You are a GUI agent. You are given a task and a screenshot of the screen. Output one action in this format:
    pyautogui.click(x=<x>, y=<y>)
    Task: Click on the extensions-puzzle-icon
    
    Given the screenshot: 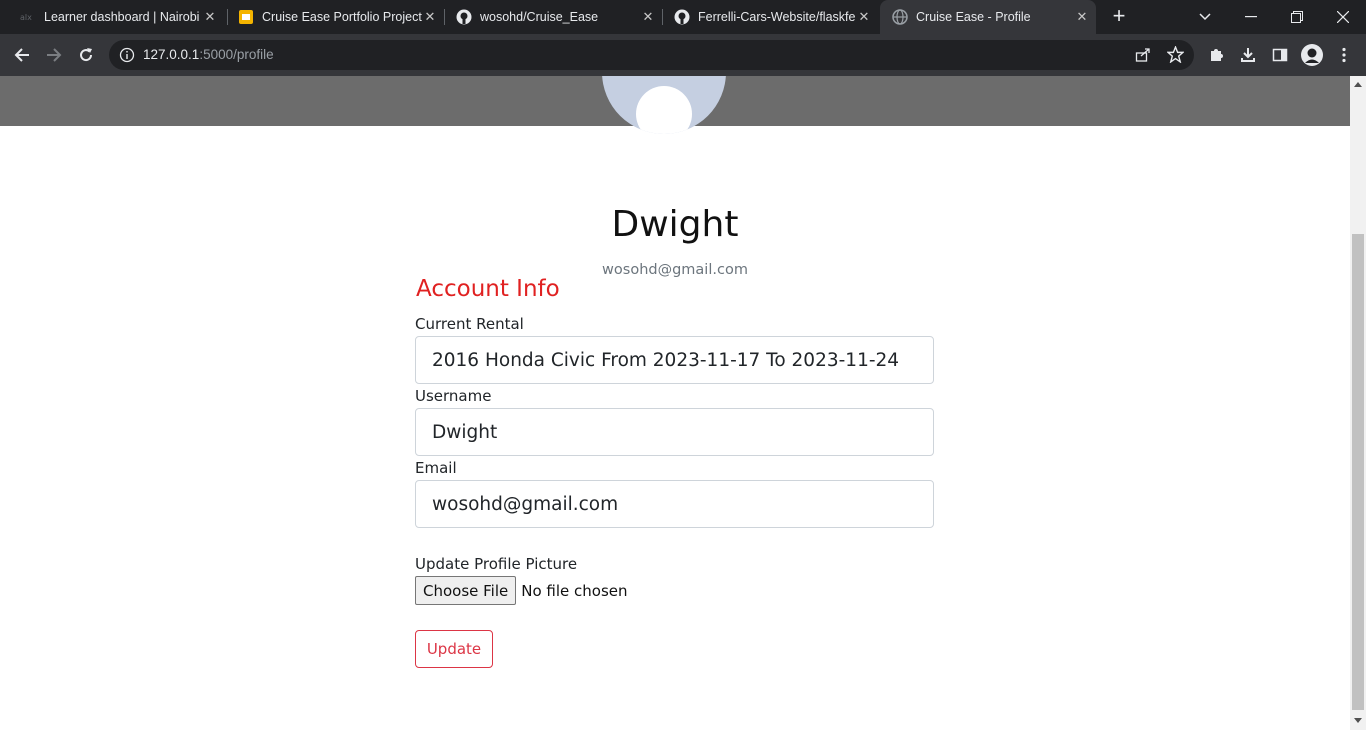 What is the action you would take?
    pyautogui.click(x=1216, y=55)
    